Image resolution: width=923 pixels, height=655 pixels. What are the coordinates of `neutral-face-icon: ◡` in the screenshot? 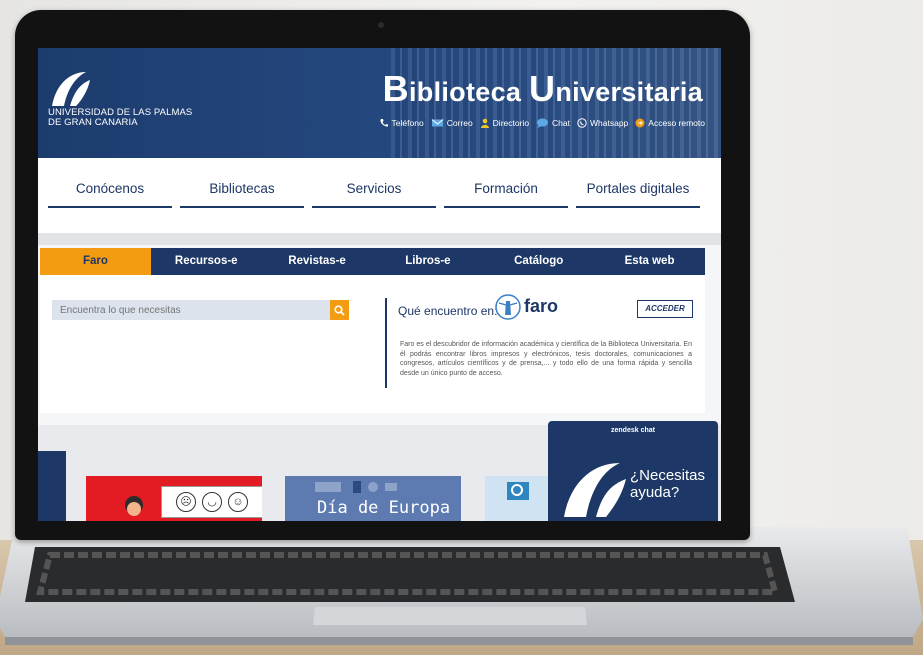 It's located at (212, 502).